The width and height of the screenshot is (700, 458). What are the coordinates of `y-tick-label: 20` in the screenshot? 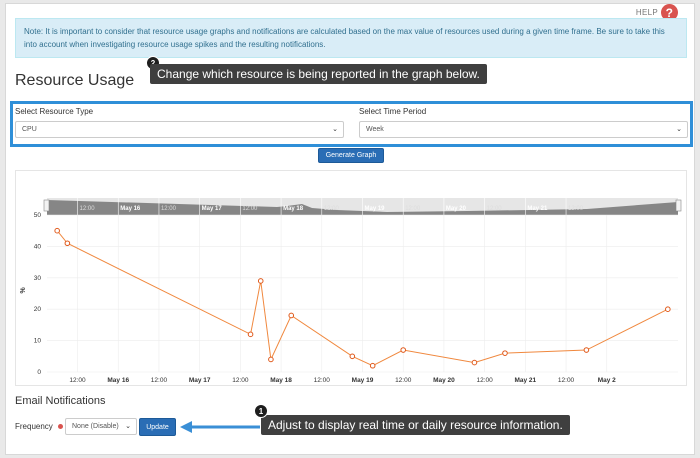 It's located at (38, 309).